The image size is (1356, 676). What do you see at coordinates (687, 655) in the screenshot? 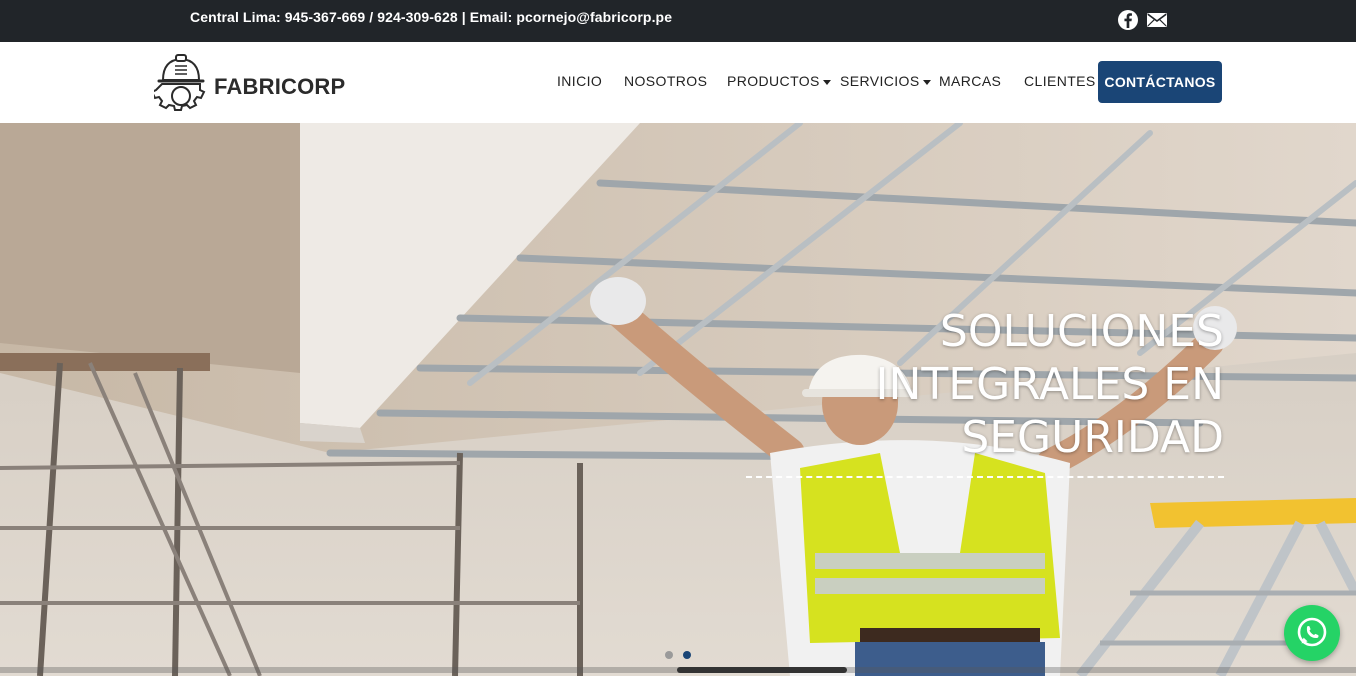
I see `slider-dot-active` at bounding box center [687, 655].